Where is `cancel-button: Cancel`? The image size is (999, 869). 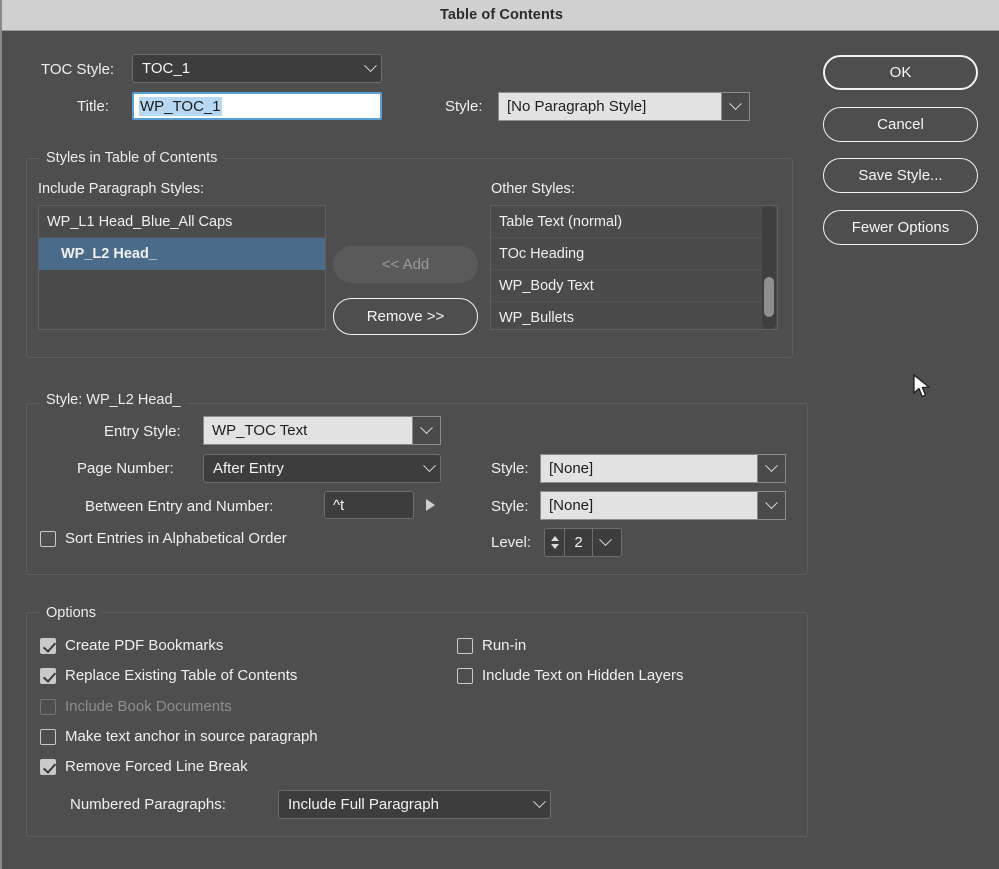 cancel-button: Cancel is located at coordinates (900, 124).